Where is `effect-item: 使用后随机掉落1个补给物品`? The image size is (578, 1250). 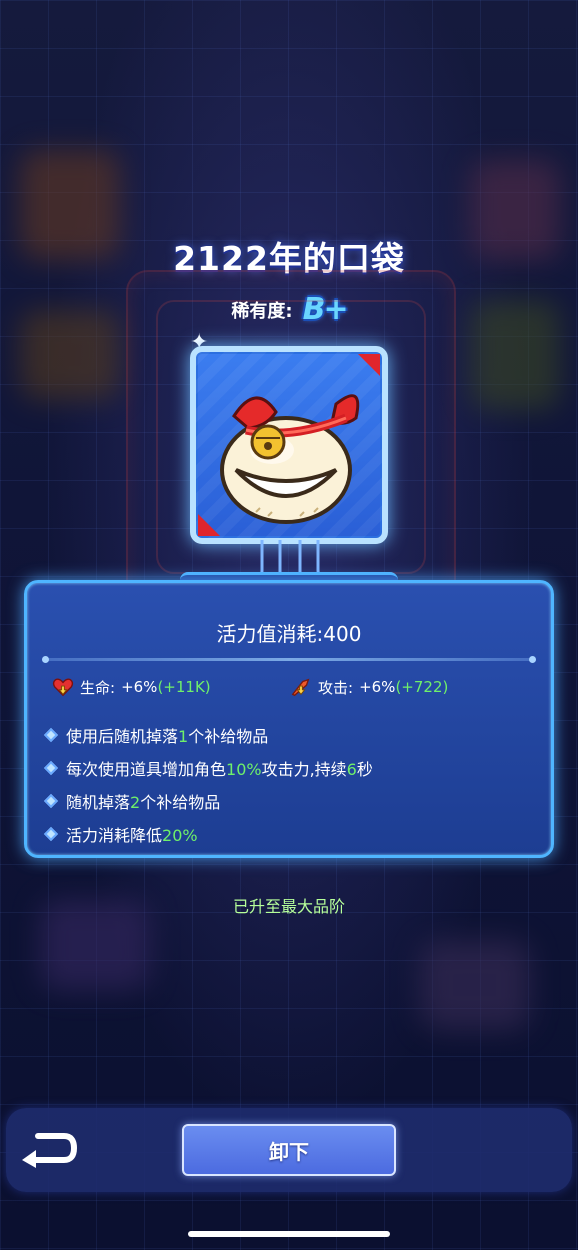
effect-item: 使用后随机掉落1个补给物品 is located at coordinates (208, 734).